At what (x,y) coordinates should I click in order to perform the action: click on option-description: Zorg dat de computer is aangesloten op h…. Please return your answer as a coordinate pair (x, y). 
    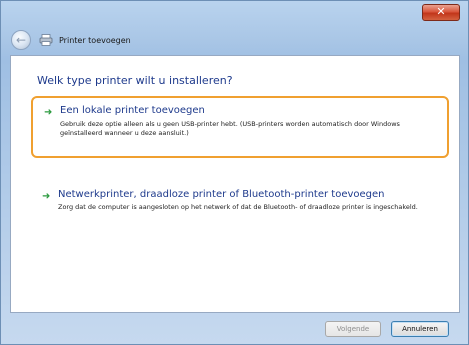
    Looking at the image, I should click on (238, 207).